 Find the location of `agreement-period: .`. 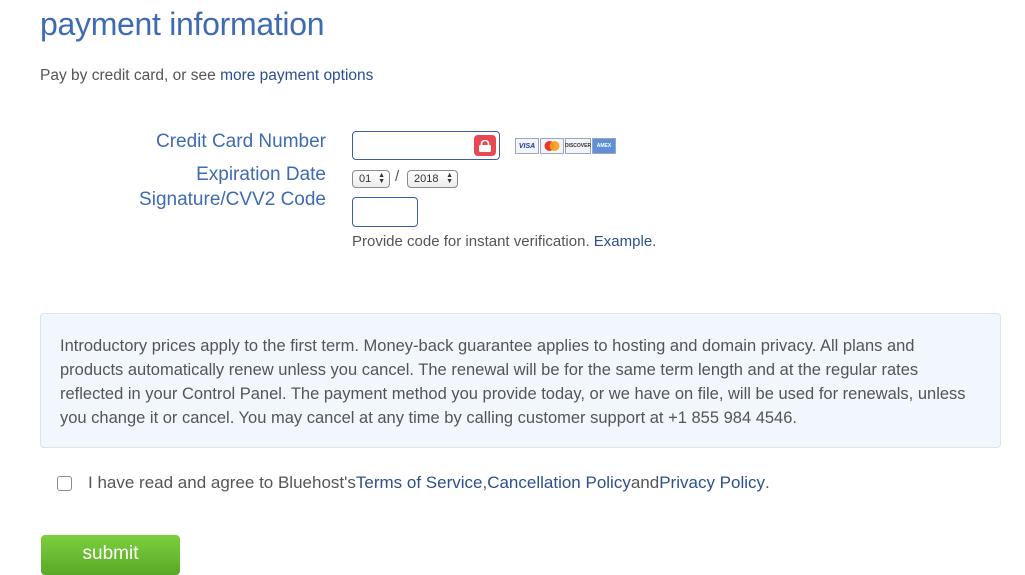

agreement-period: . is located at coordinates (767, 482).